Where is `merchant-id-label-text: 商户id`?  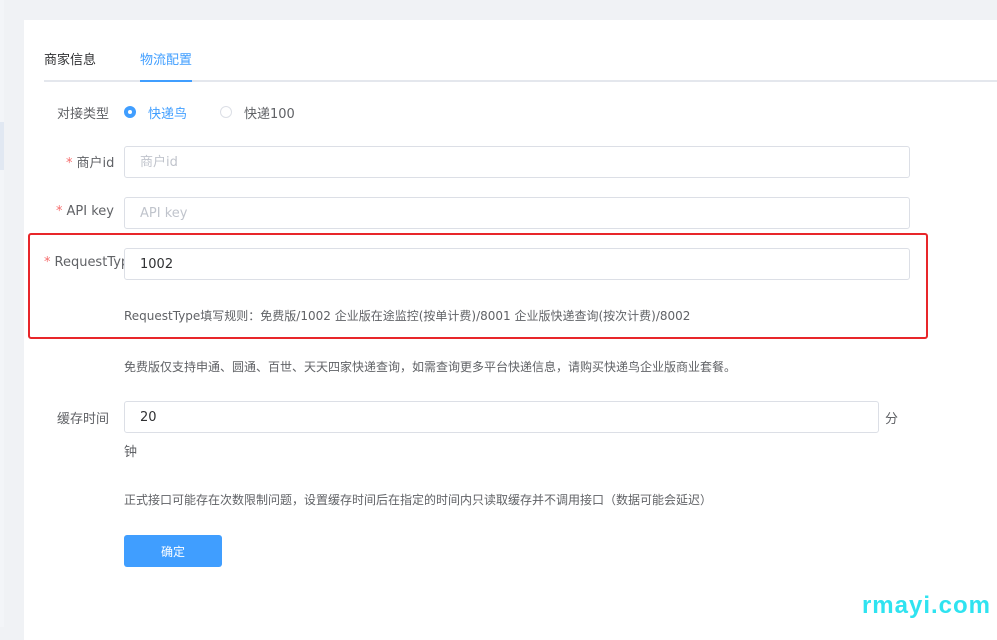
merchant-id-label-text: 商户id is located at coordinates (95, 163).